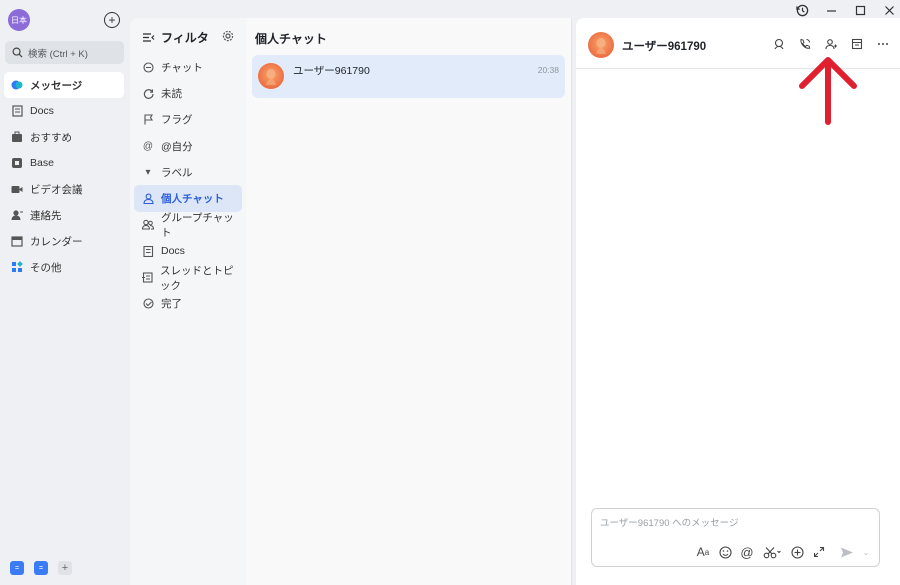 The width and height of the screenshot is (900, 585). What do you see at coordinates (797, 552) in the screenshot?
I see `plus-circle-icon` at bounding box center [797, 552].